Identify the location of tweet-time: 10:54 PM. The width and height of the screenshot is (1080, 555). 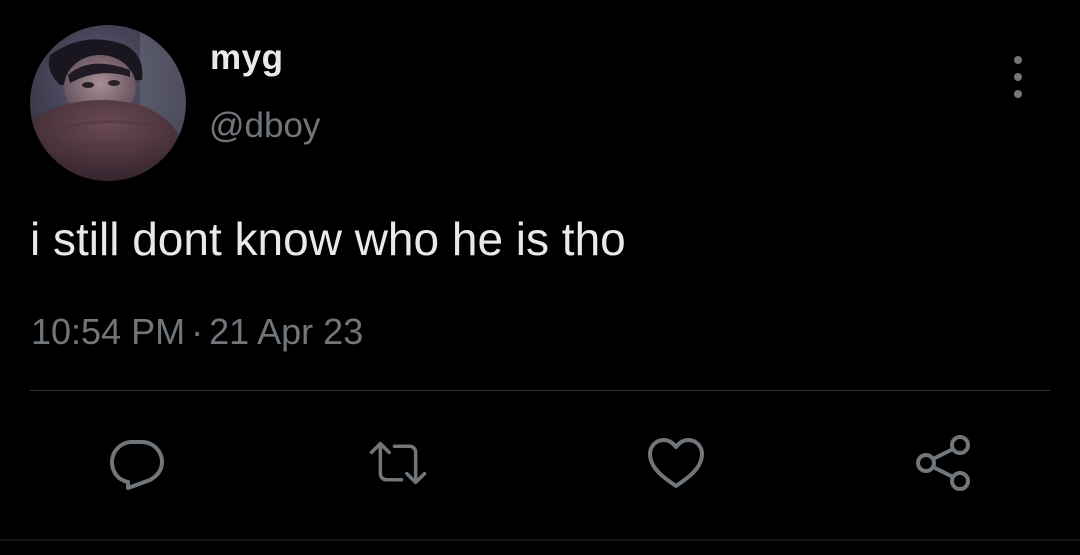
(108, 331).